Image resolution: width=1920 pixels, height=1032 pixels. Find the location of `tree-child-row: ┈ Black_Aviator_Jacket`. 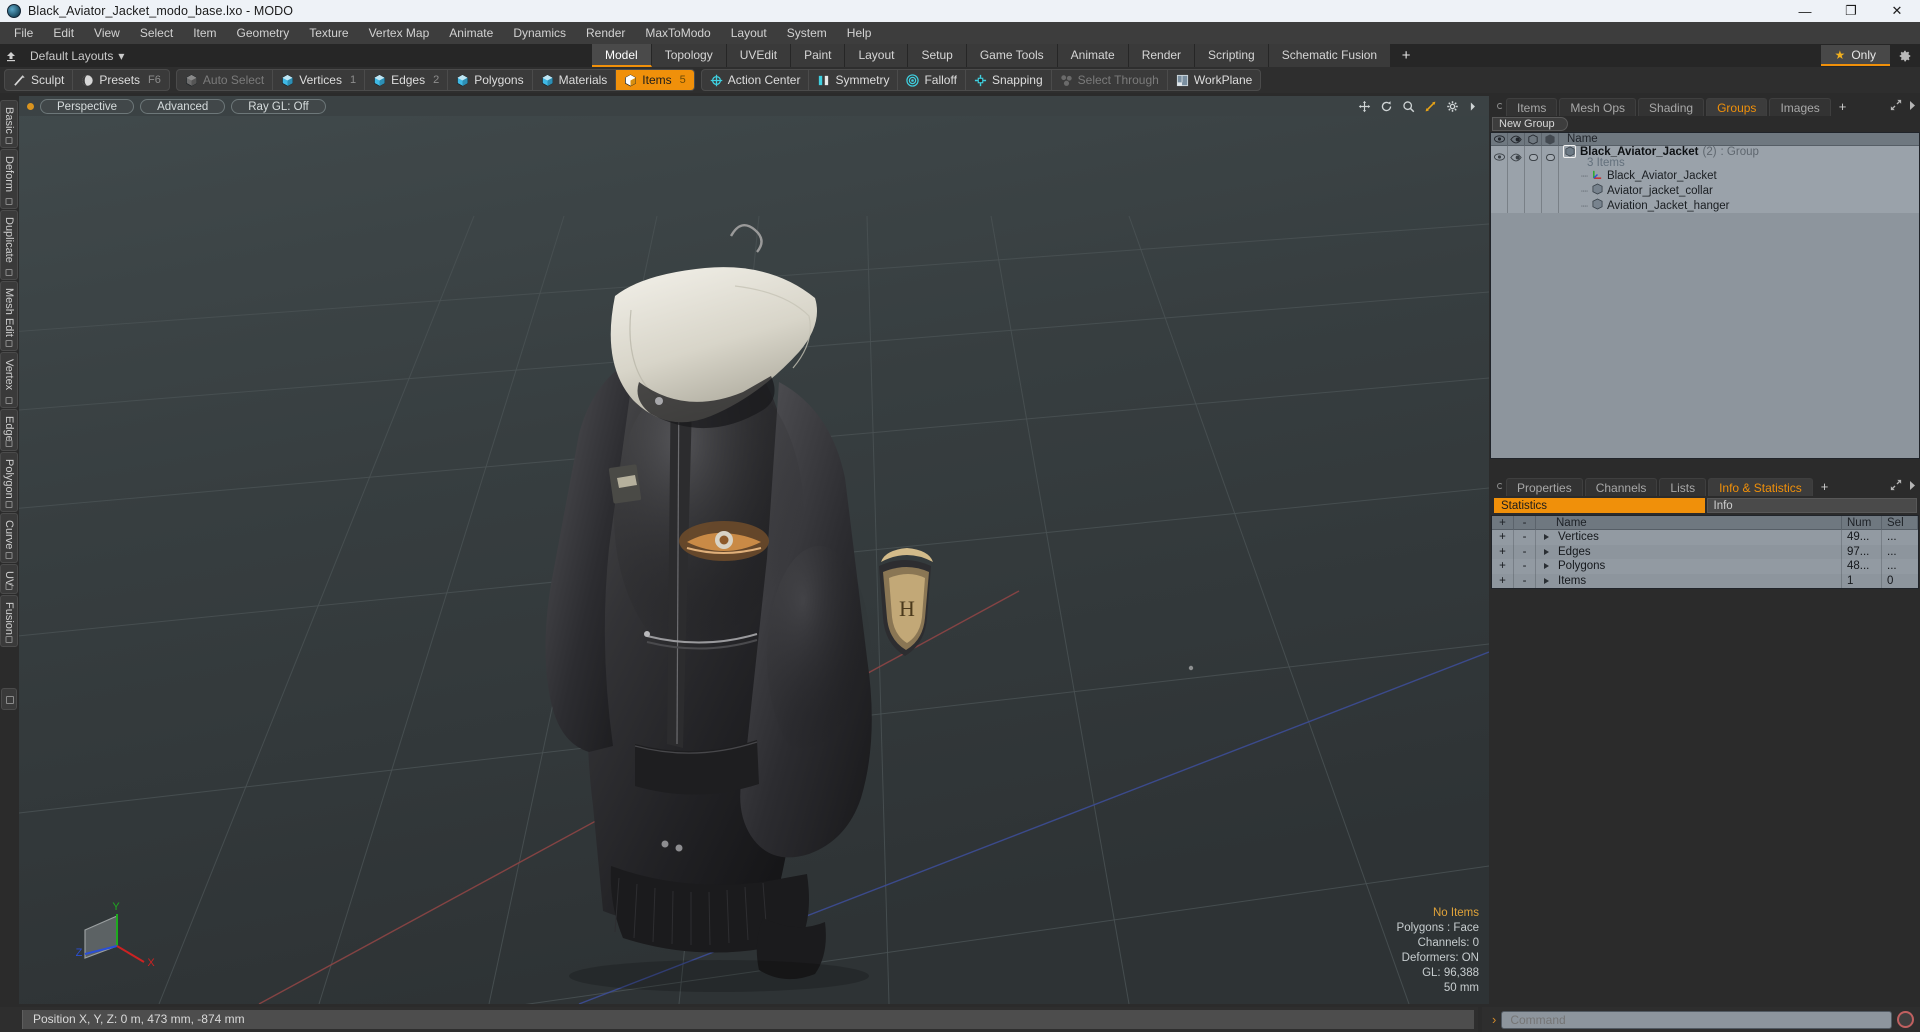

tree-child-row: ┈ Black_Aviator_Jacket is located at coordinates (1705, 175).